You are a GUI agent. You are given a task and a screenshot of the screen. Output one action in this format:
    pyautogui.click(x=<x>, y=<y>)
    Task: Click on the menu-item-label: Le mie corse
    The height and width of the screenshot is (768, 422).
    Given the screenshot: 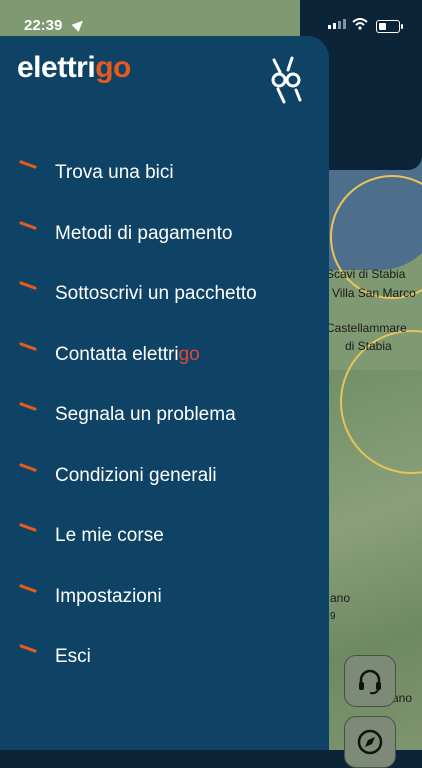 What is the action you would take?
    pyautogui.click(x=109, y=535)
    